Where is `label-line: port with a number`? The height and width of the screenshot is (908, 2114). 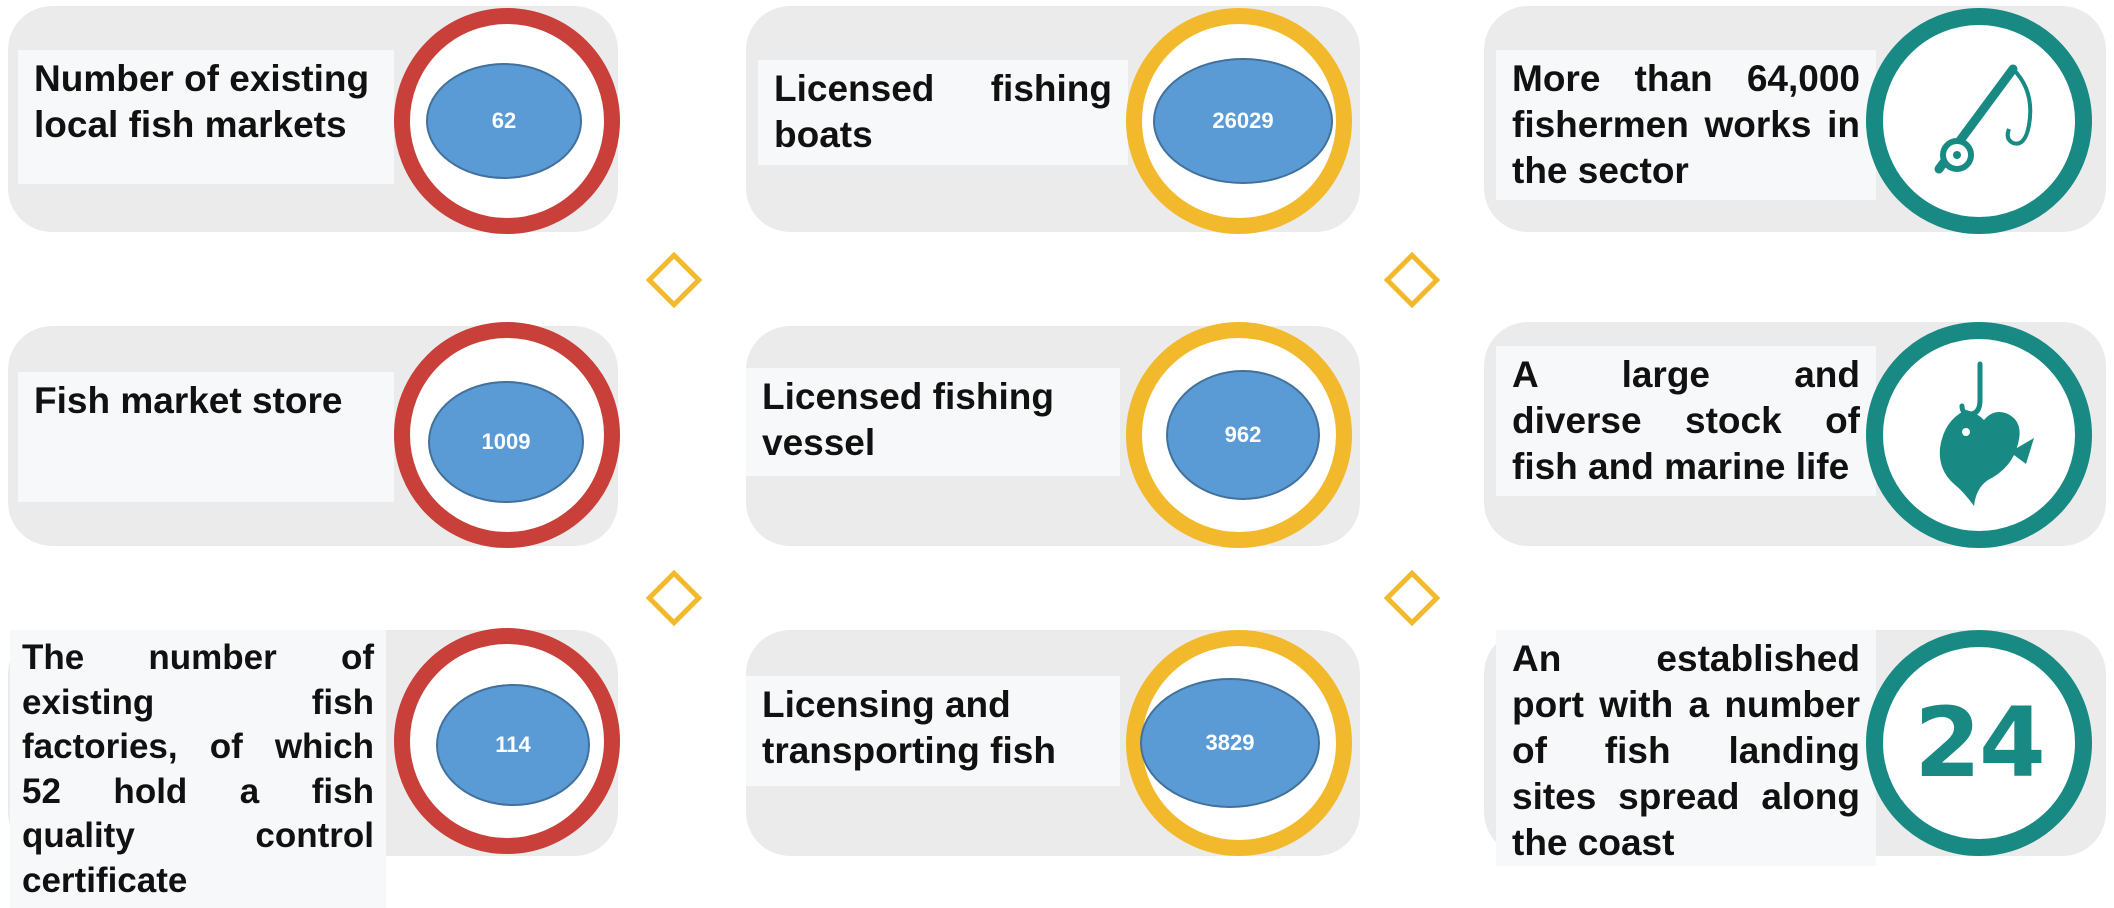 label-line: port with a number is located at coordinates (1686, 704).